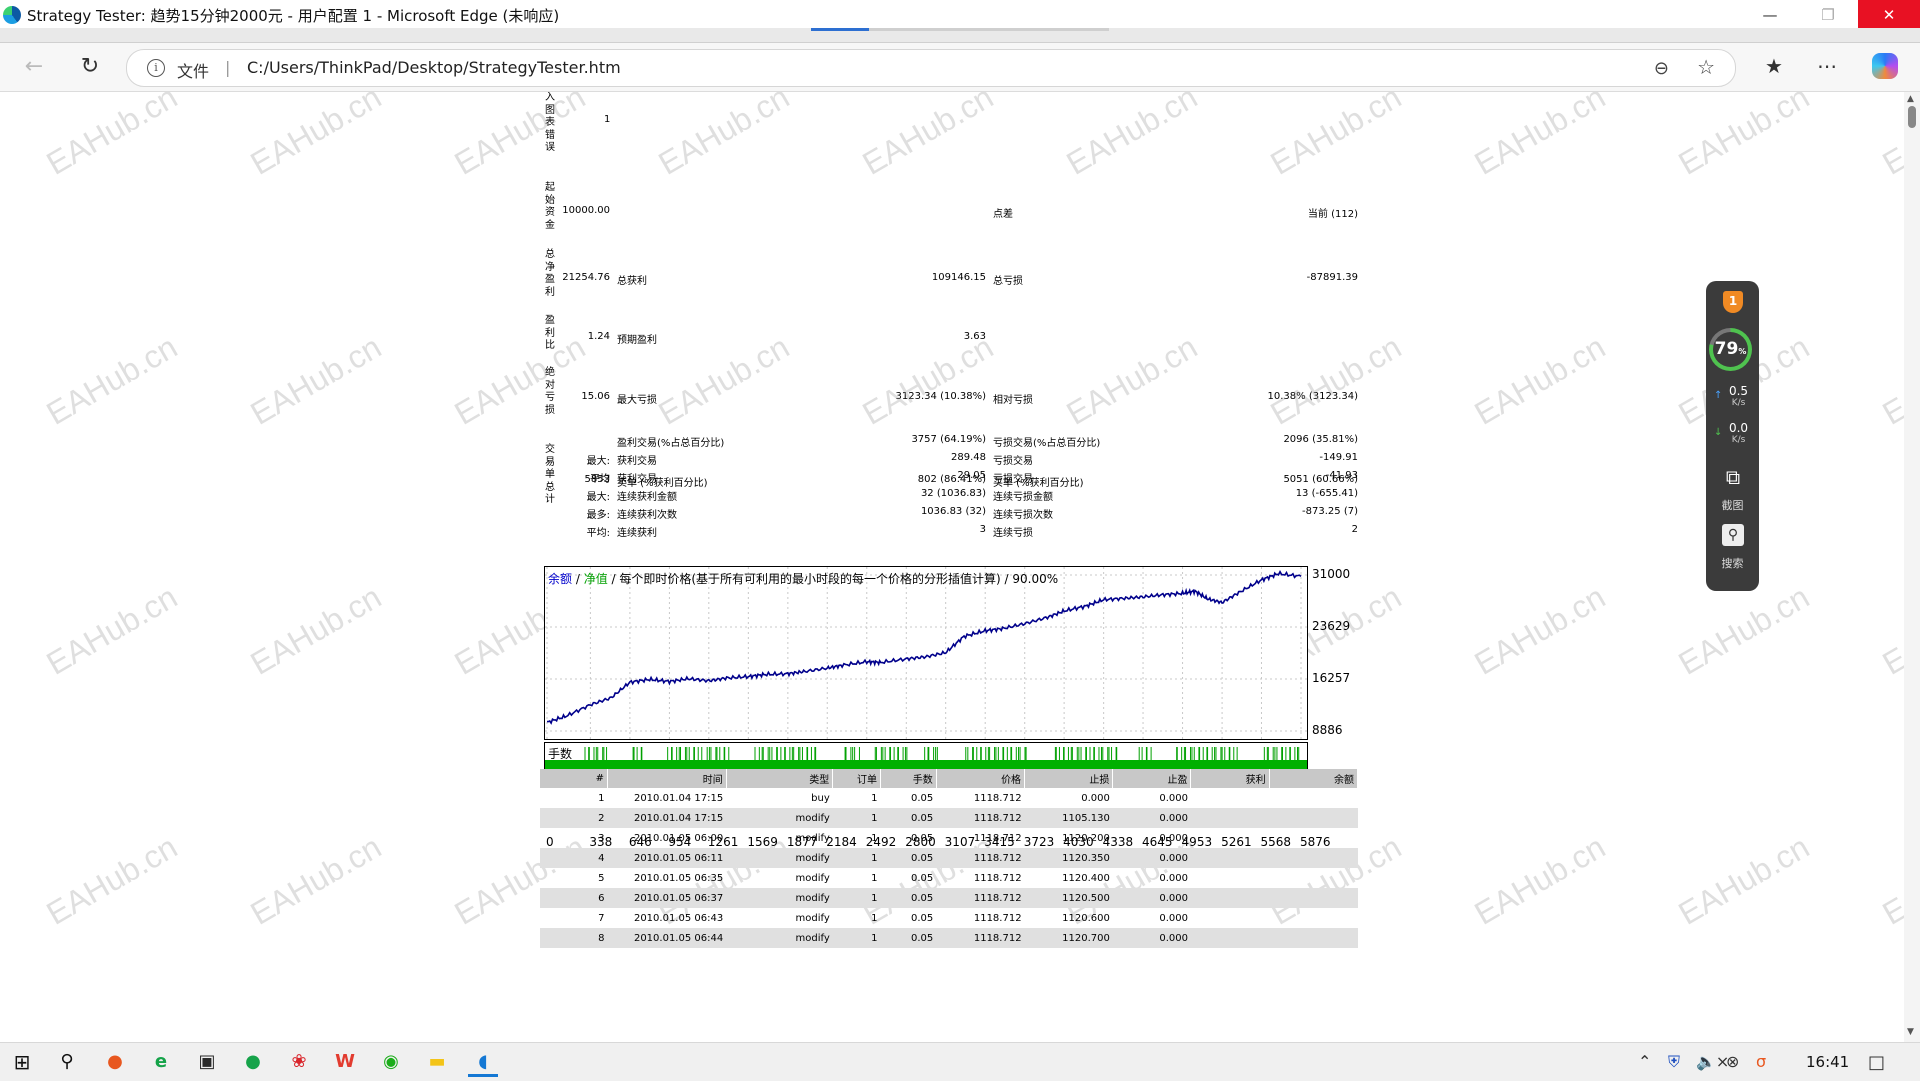 The height and width of the screenshot is (1081, 1920). Describe the element at coordinates (1761, 1061) in the screenshot. I see `input-method-icon: σ` at that location.